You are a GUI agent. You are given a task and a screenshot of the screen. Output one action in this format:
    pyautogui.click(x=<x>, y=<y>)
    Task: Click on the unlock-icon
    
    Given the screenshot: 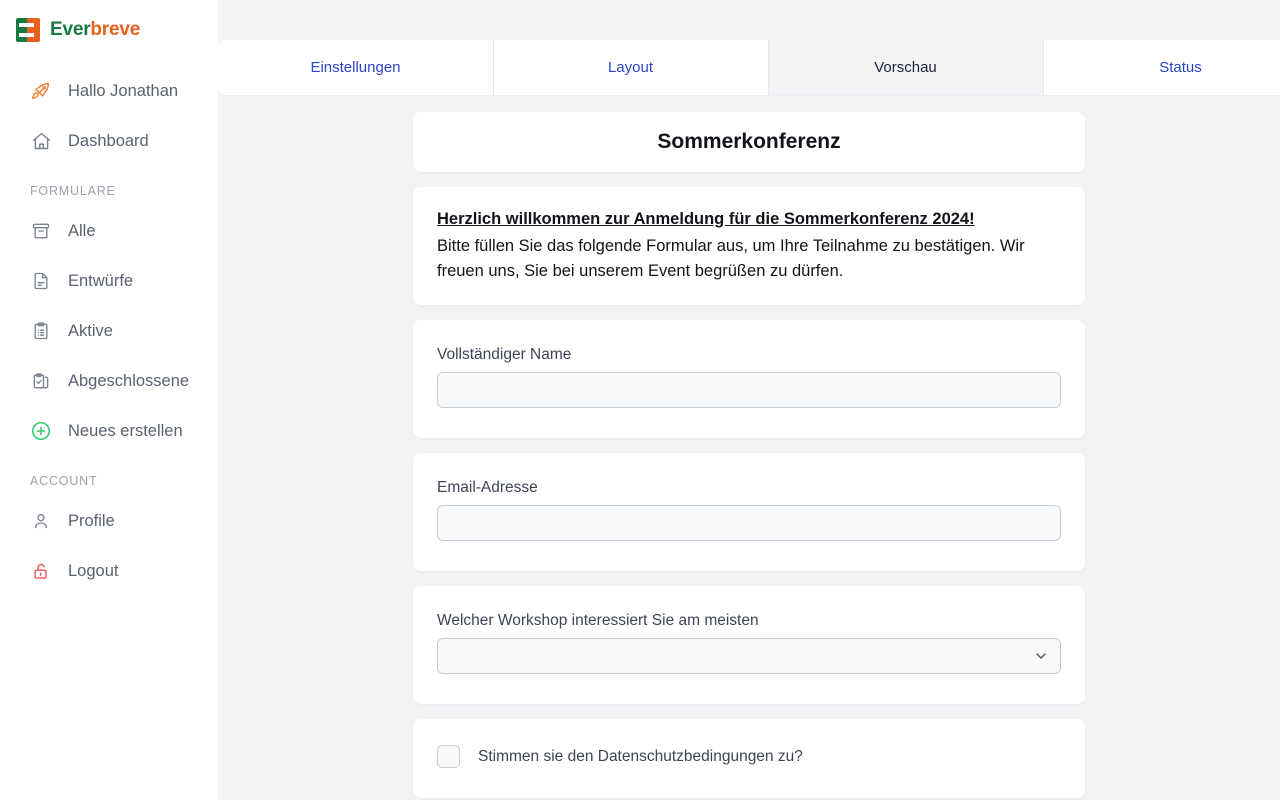 What is the action you would take?
    pyautogui.click(x=41, y=571)
    